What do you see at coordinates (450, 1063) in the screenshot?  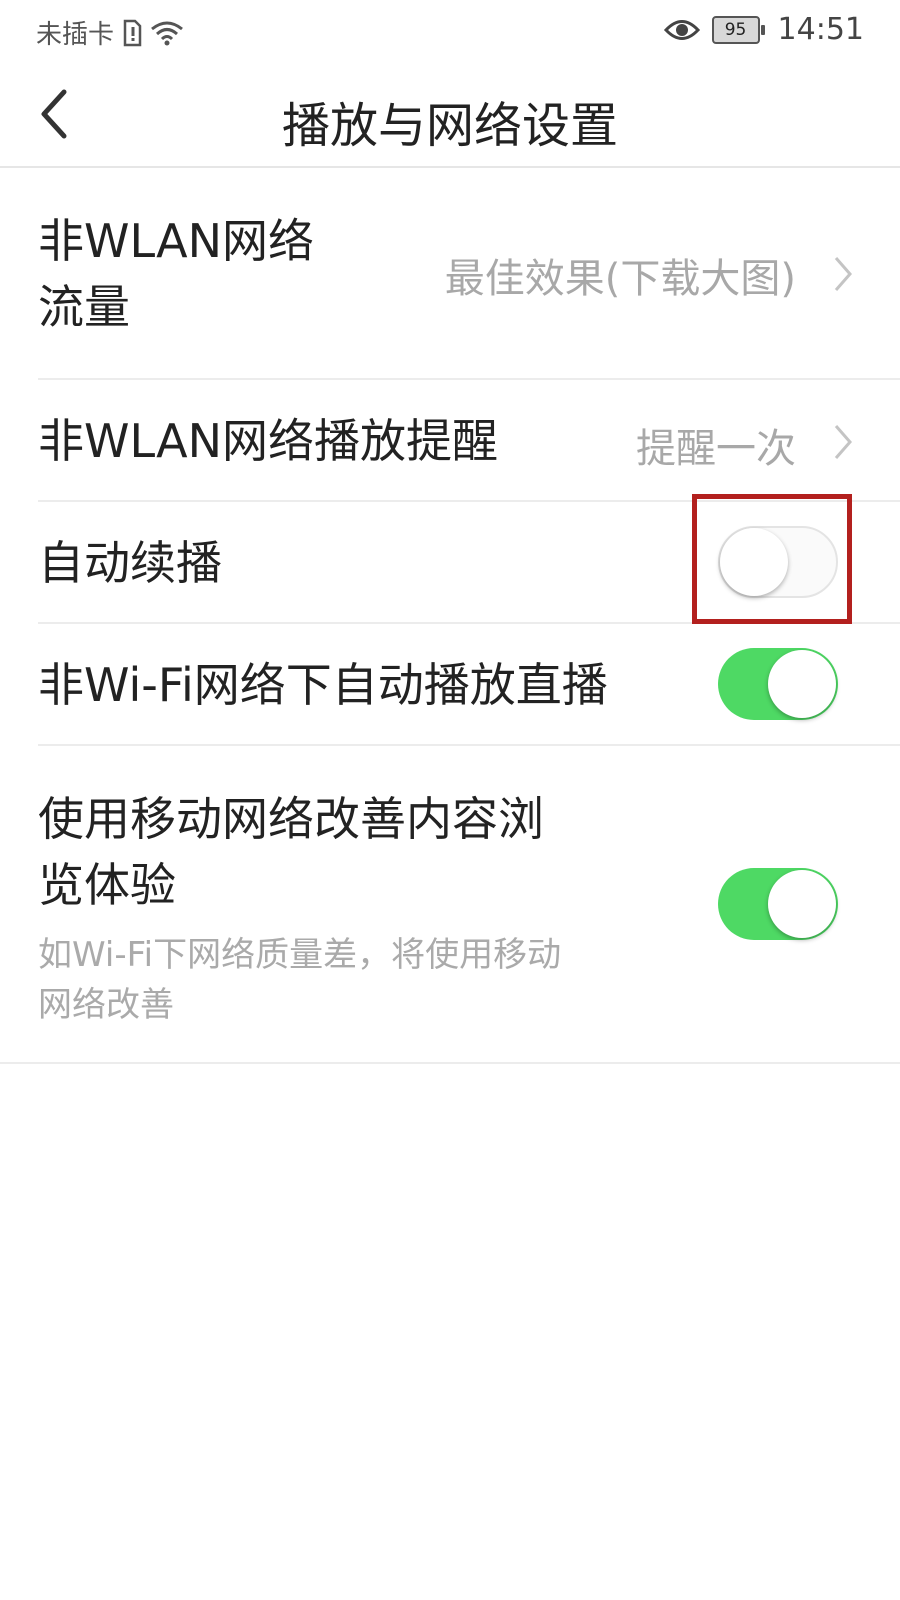 I see `list-bottom-divider` at bounding box center [450, 1063].